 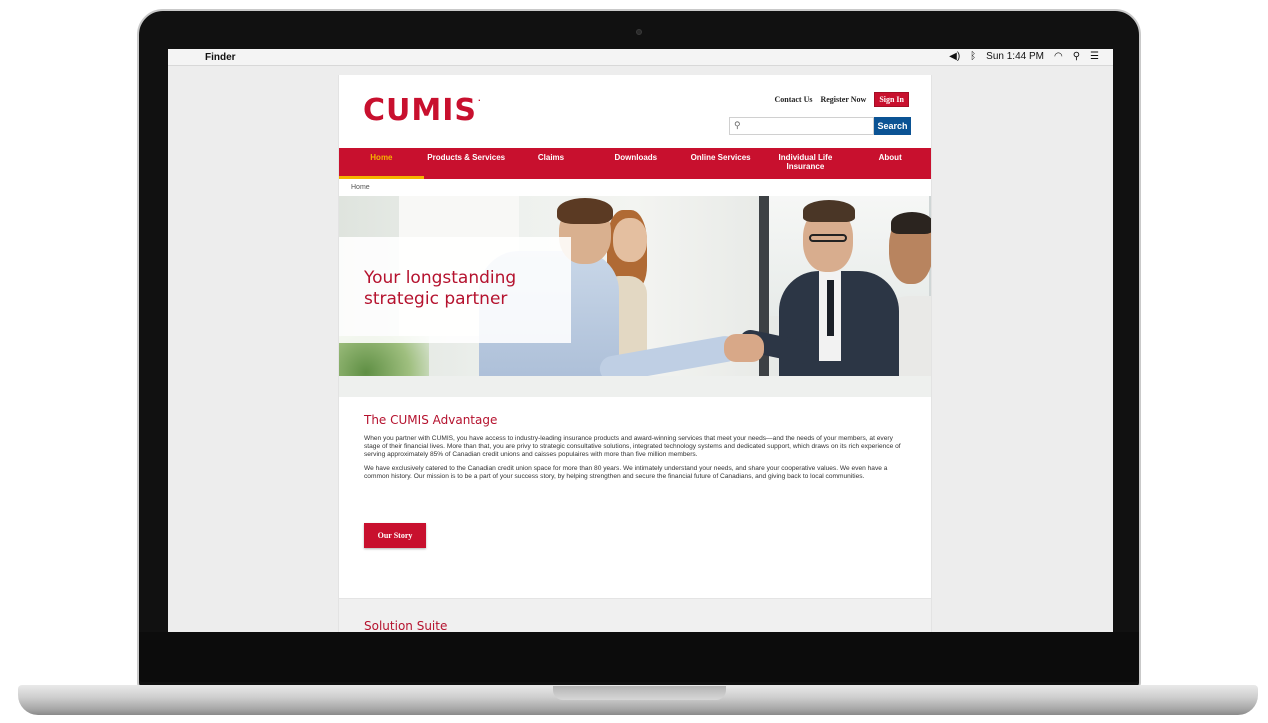 I want to click on clock: Sun 1:44 PM, so click(x=1015, y=56).